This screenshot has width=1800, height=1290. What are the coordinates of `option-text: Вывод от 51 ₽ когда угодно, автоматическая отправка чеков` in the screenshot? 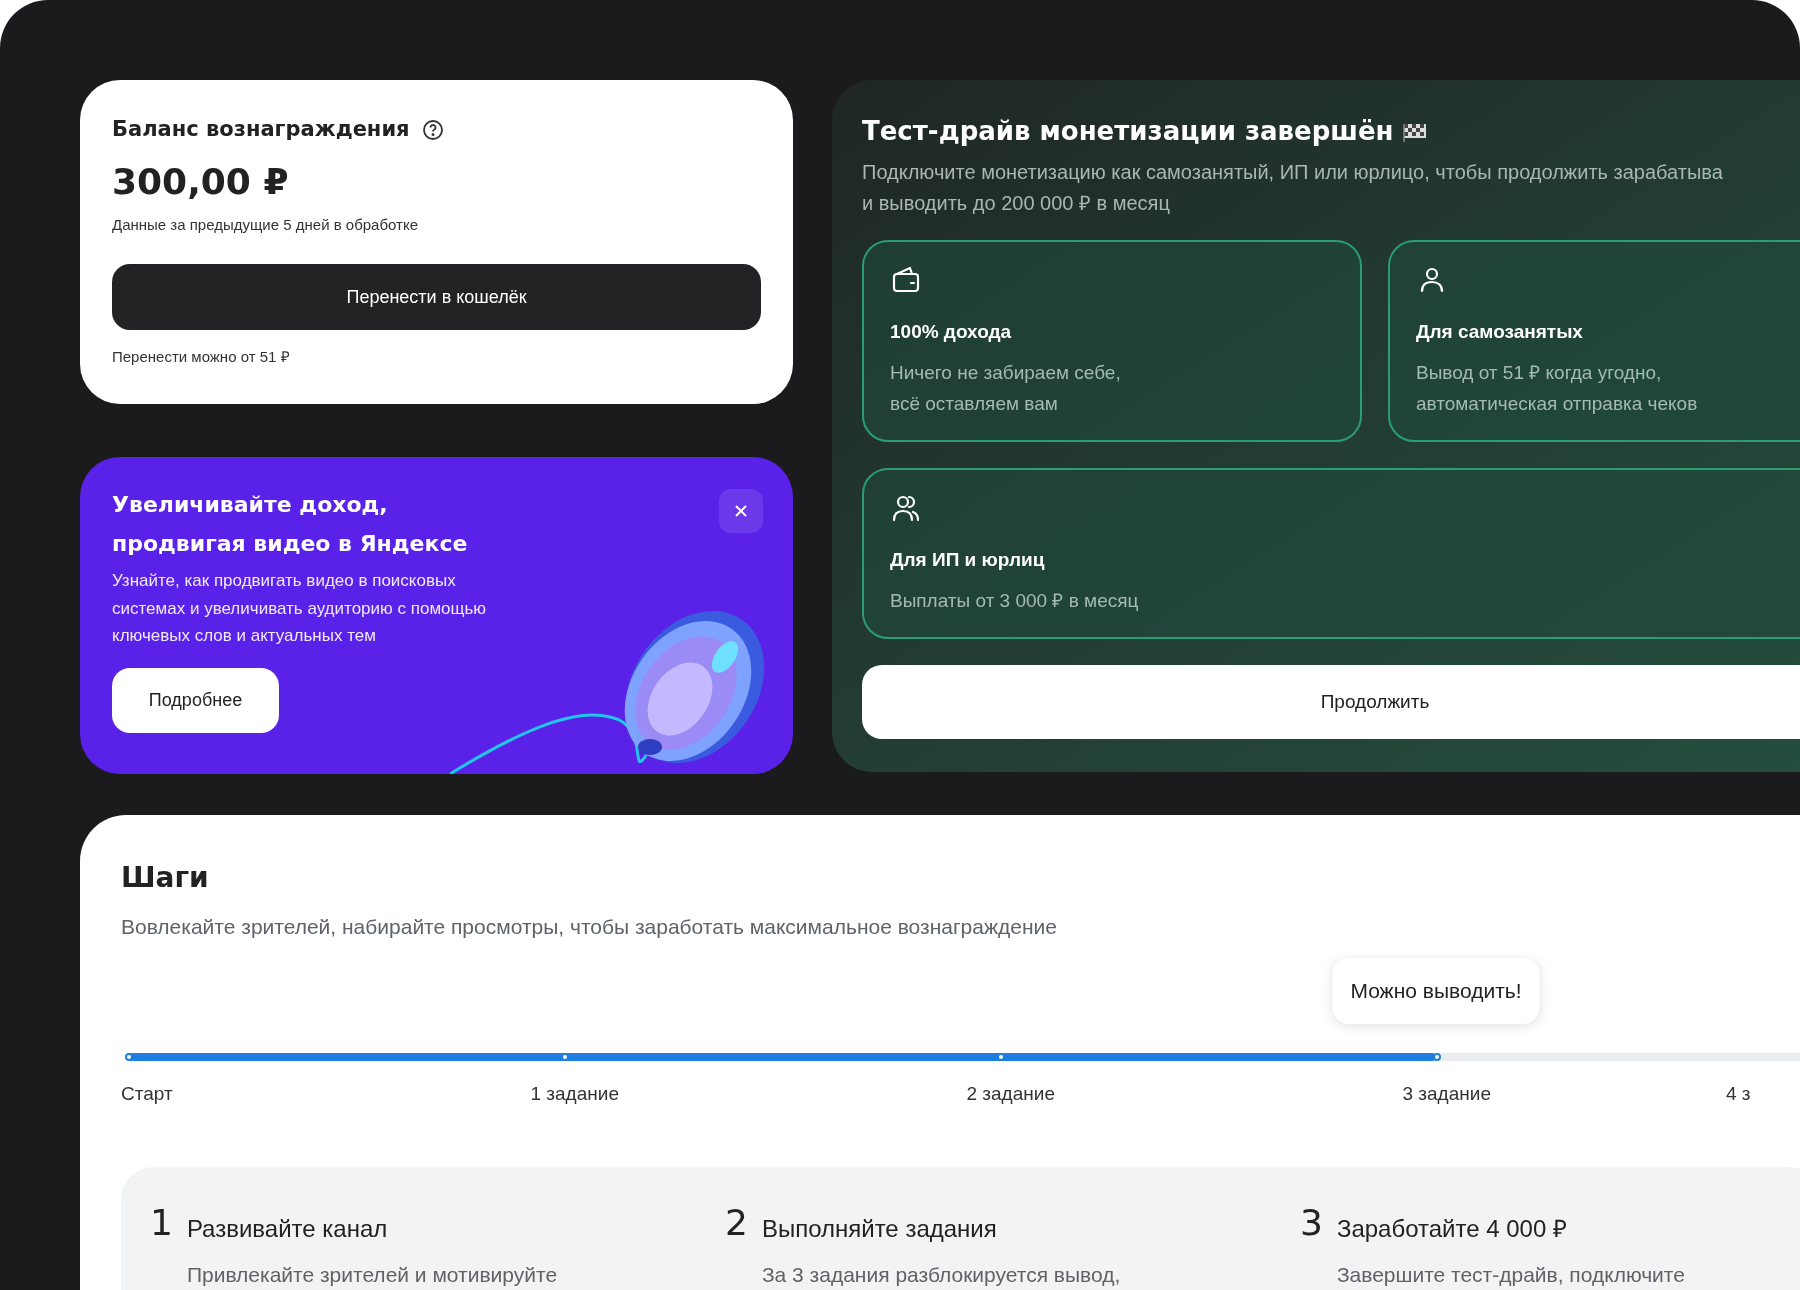 It's located at (1557, 388).